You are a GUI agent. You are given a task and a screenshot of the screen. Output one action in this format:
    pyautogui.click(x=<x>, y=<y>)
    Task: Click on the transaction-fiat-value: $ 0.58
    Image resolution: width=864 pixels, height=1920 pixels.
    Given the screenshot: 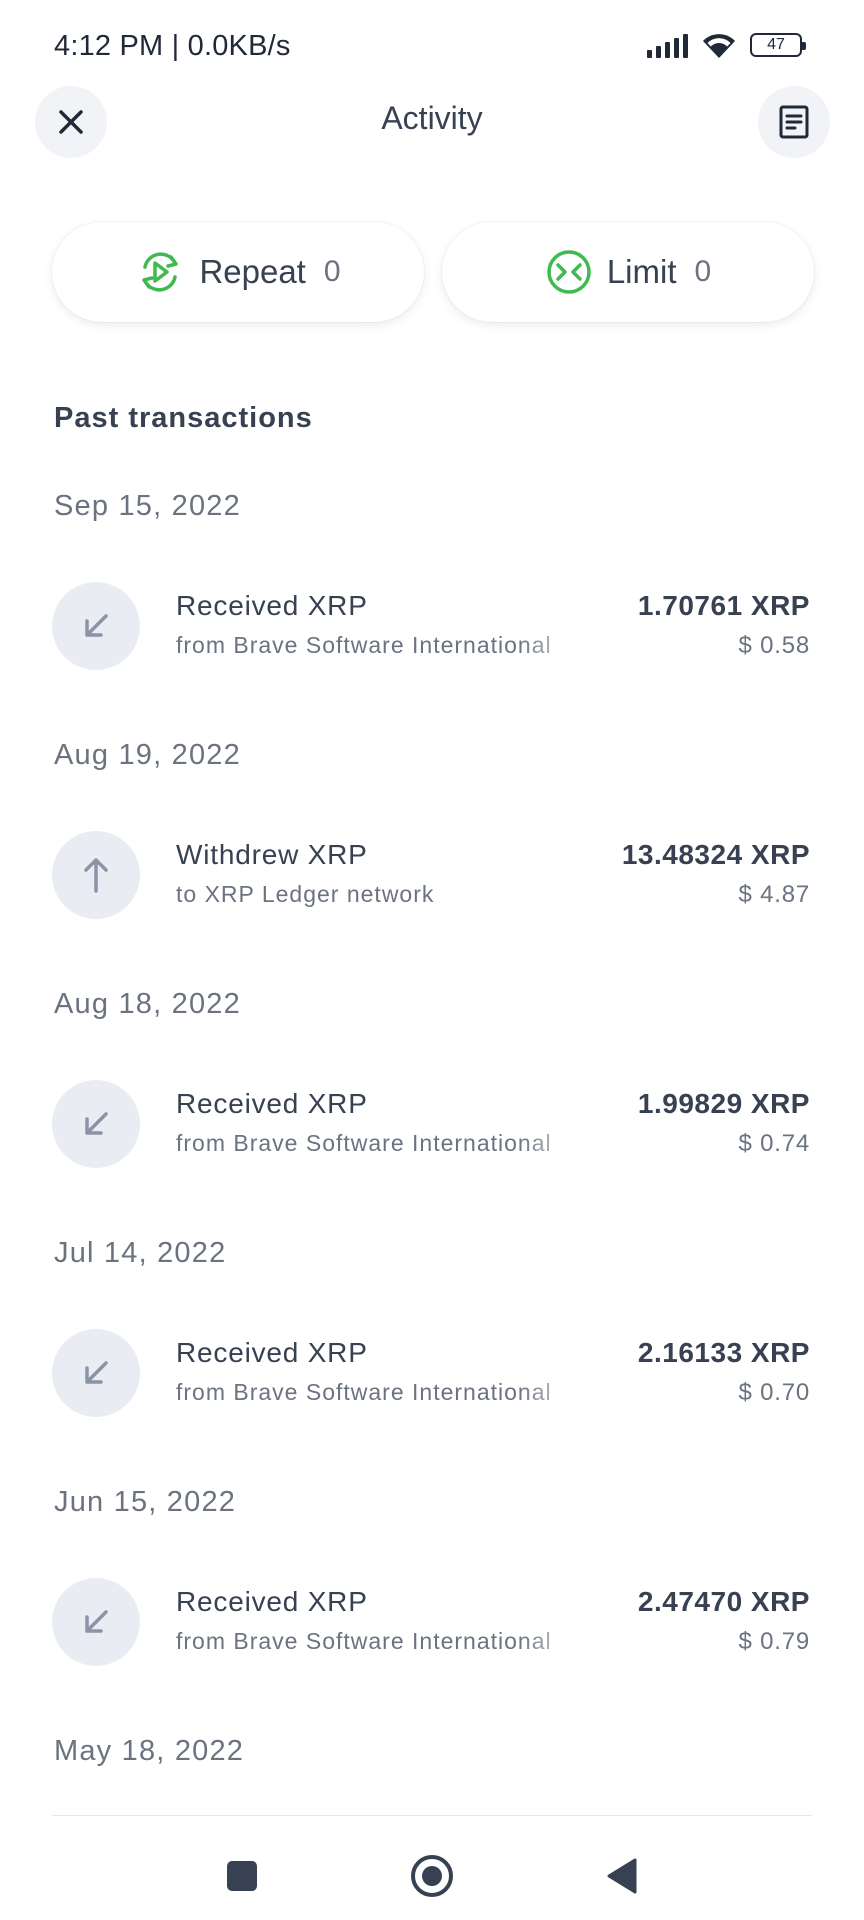 What is the action you would take?
    pyautogui.click(x=774, y=645)
    